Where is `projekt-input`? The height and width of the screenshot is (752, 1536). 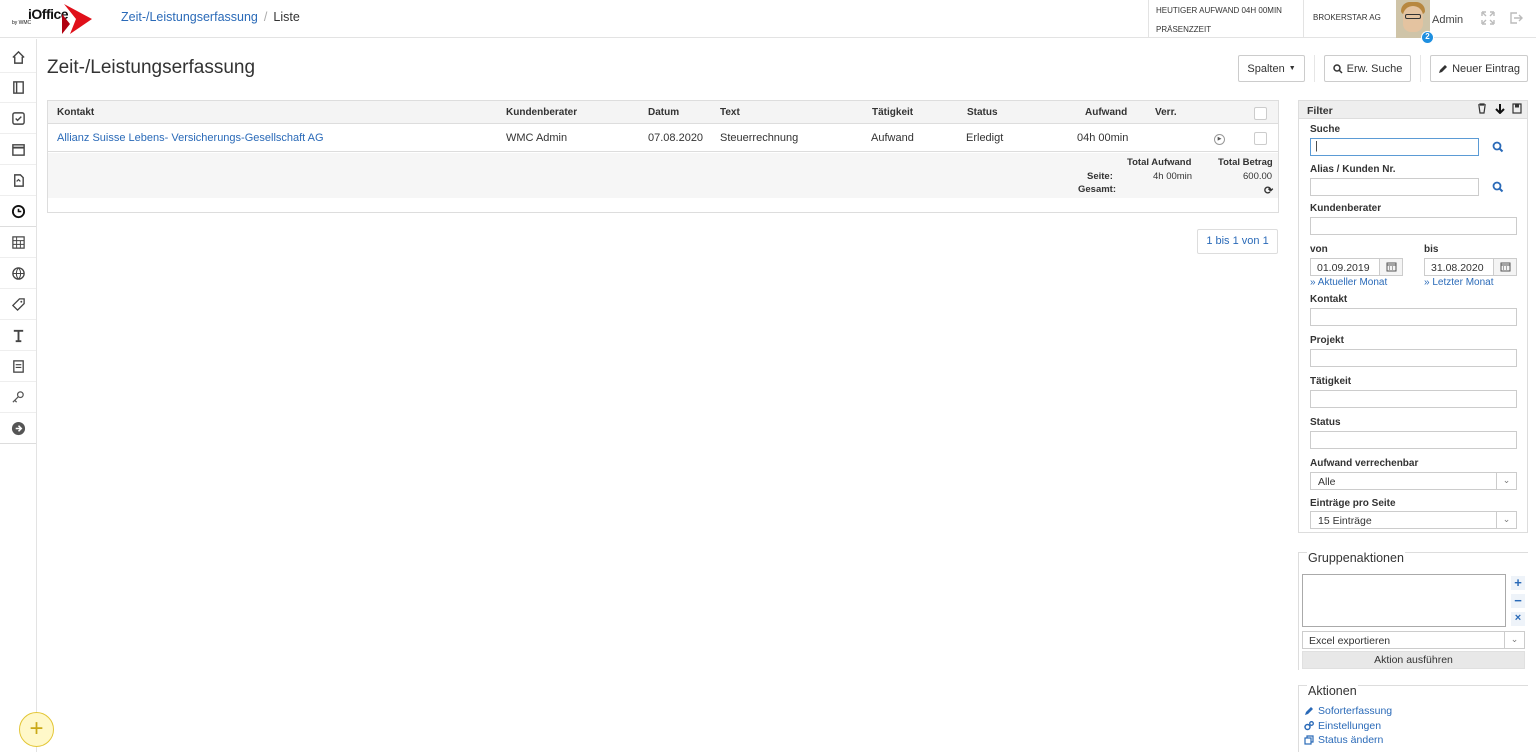 projekt-input is located at coordinates (1413, 358).